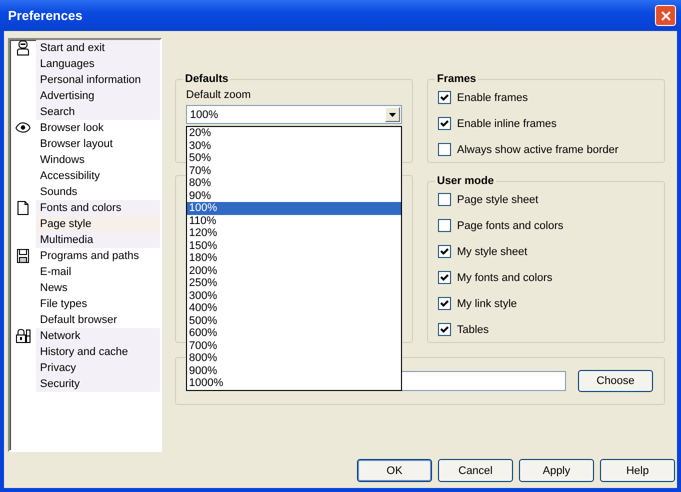 This screenshot has height=492, width=681. What do you see at coordinates (294, 170) in the screenshot?
I see `list-option: 70%` at bounding box center [294, 170].